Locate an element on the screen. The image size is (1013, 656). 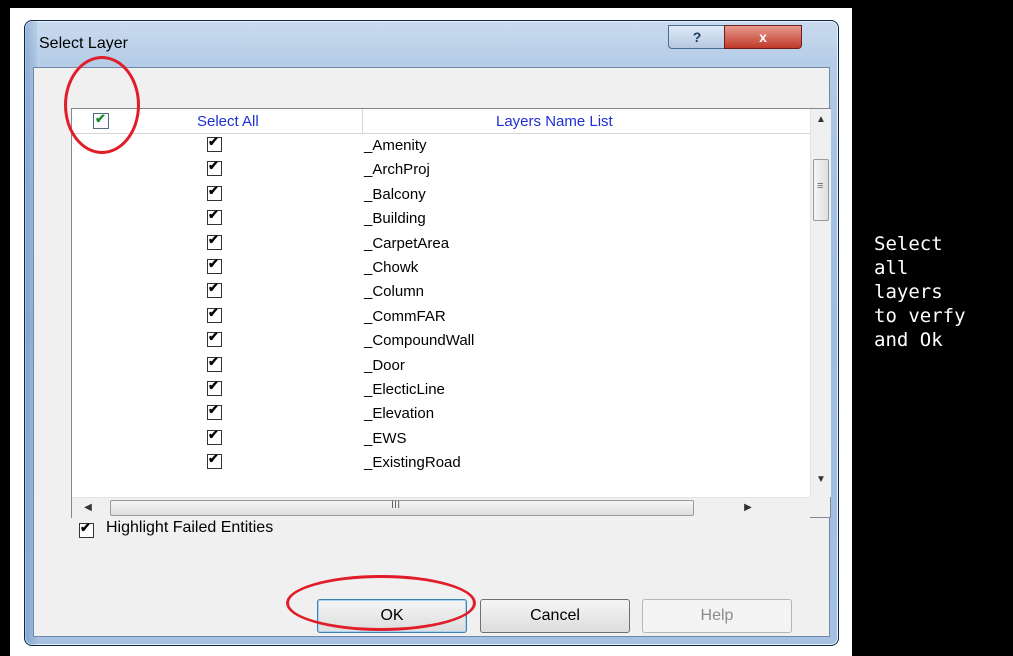
layer-row: ✔ _Amenity is located at coordinates (441, 146).